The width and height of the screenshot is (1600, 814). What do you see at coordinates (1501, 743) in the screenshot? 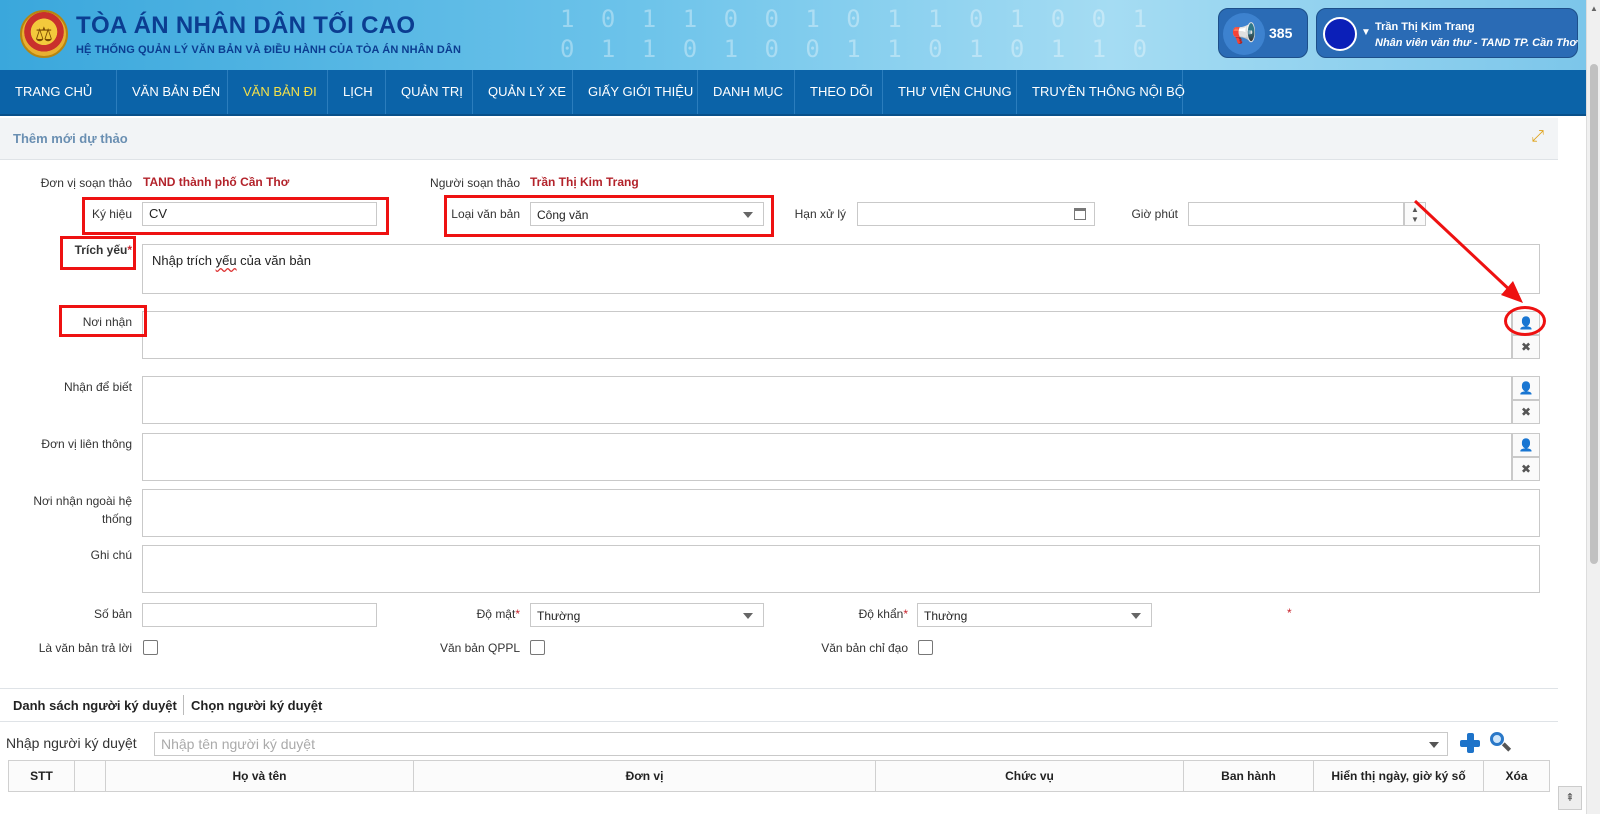
I see `search-icon` at bounding box center [1501, 743].